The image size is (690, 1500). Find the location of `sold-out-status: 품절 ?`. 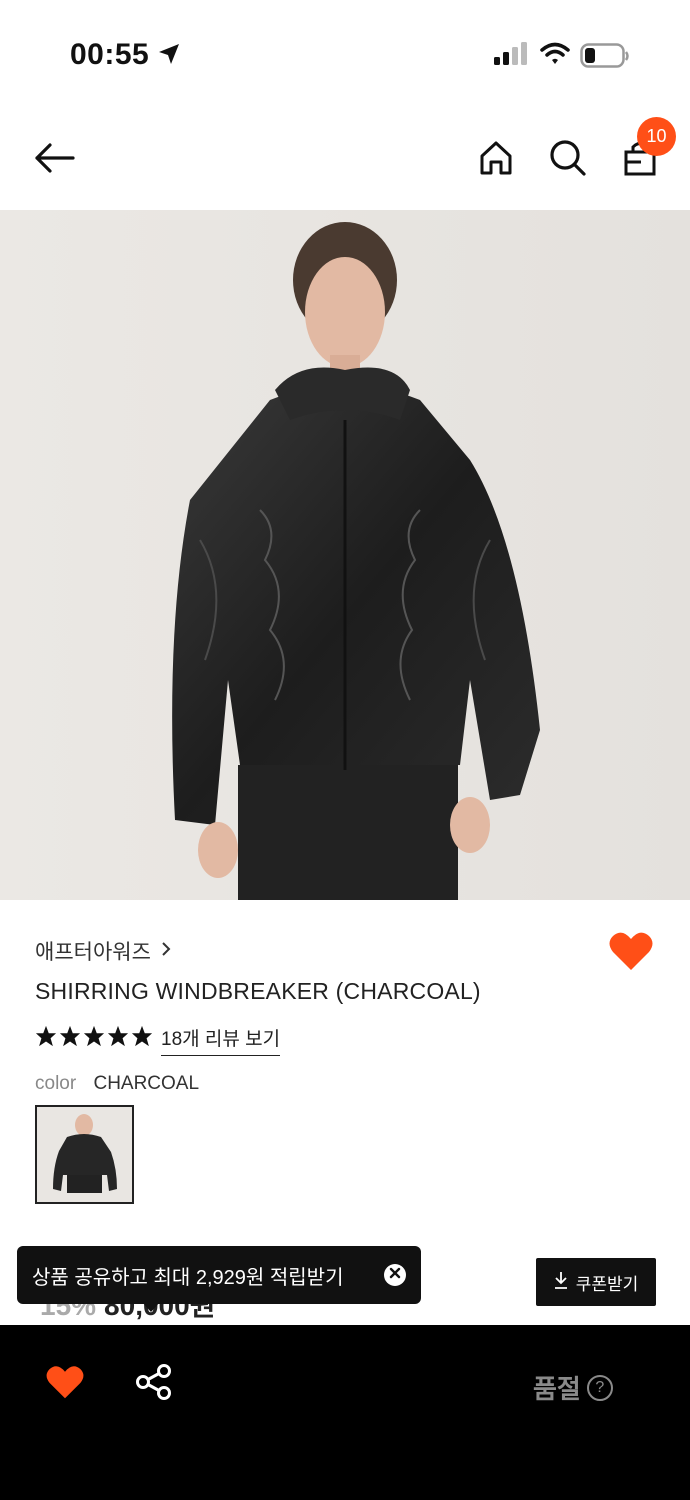

sold-out-status: 품절 ? is located at coordinates (573, 1387).